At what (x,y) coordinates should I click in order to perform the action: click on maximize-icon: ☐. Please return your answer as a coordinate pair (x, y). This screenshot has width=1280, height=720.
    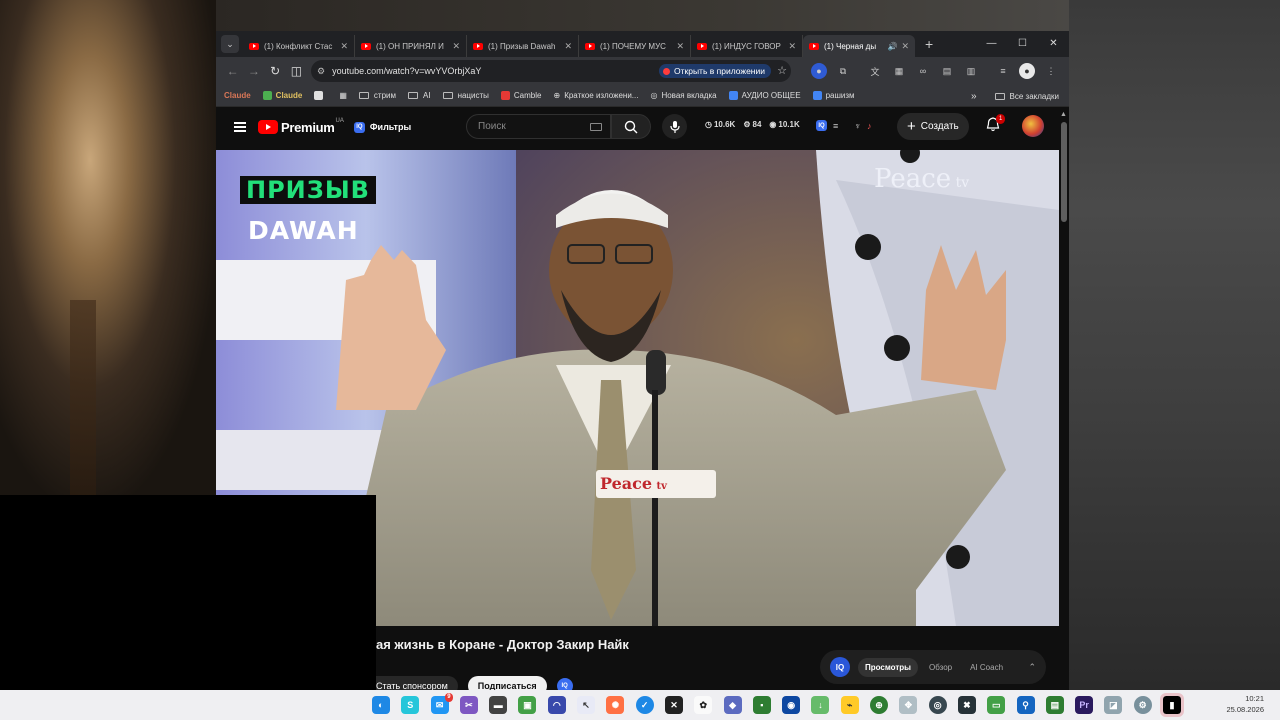
    Looking at the image, I should click on (1022, 44).